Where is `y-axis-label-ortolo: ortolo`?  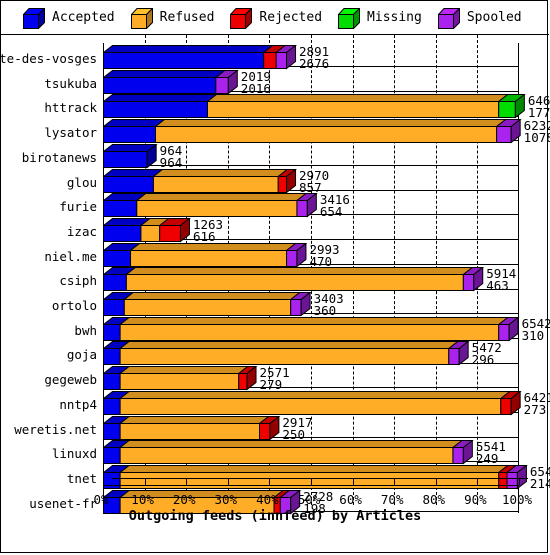 y-axis-label-ortolo: ortolo is located at coordinates (74, 305).